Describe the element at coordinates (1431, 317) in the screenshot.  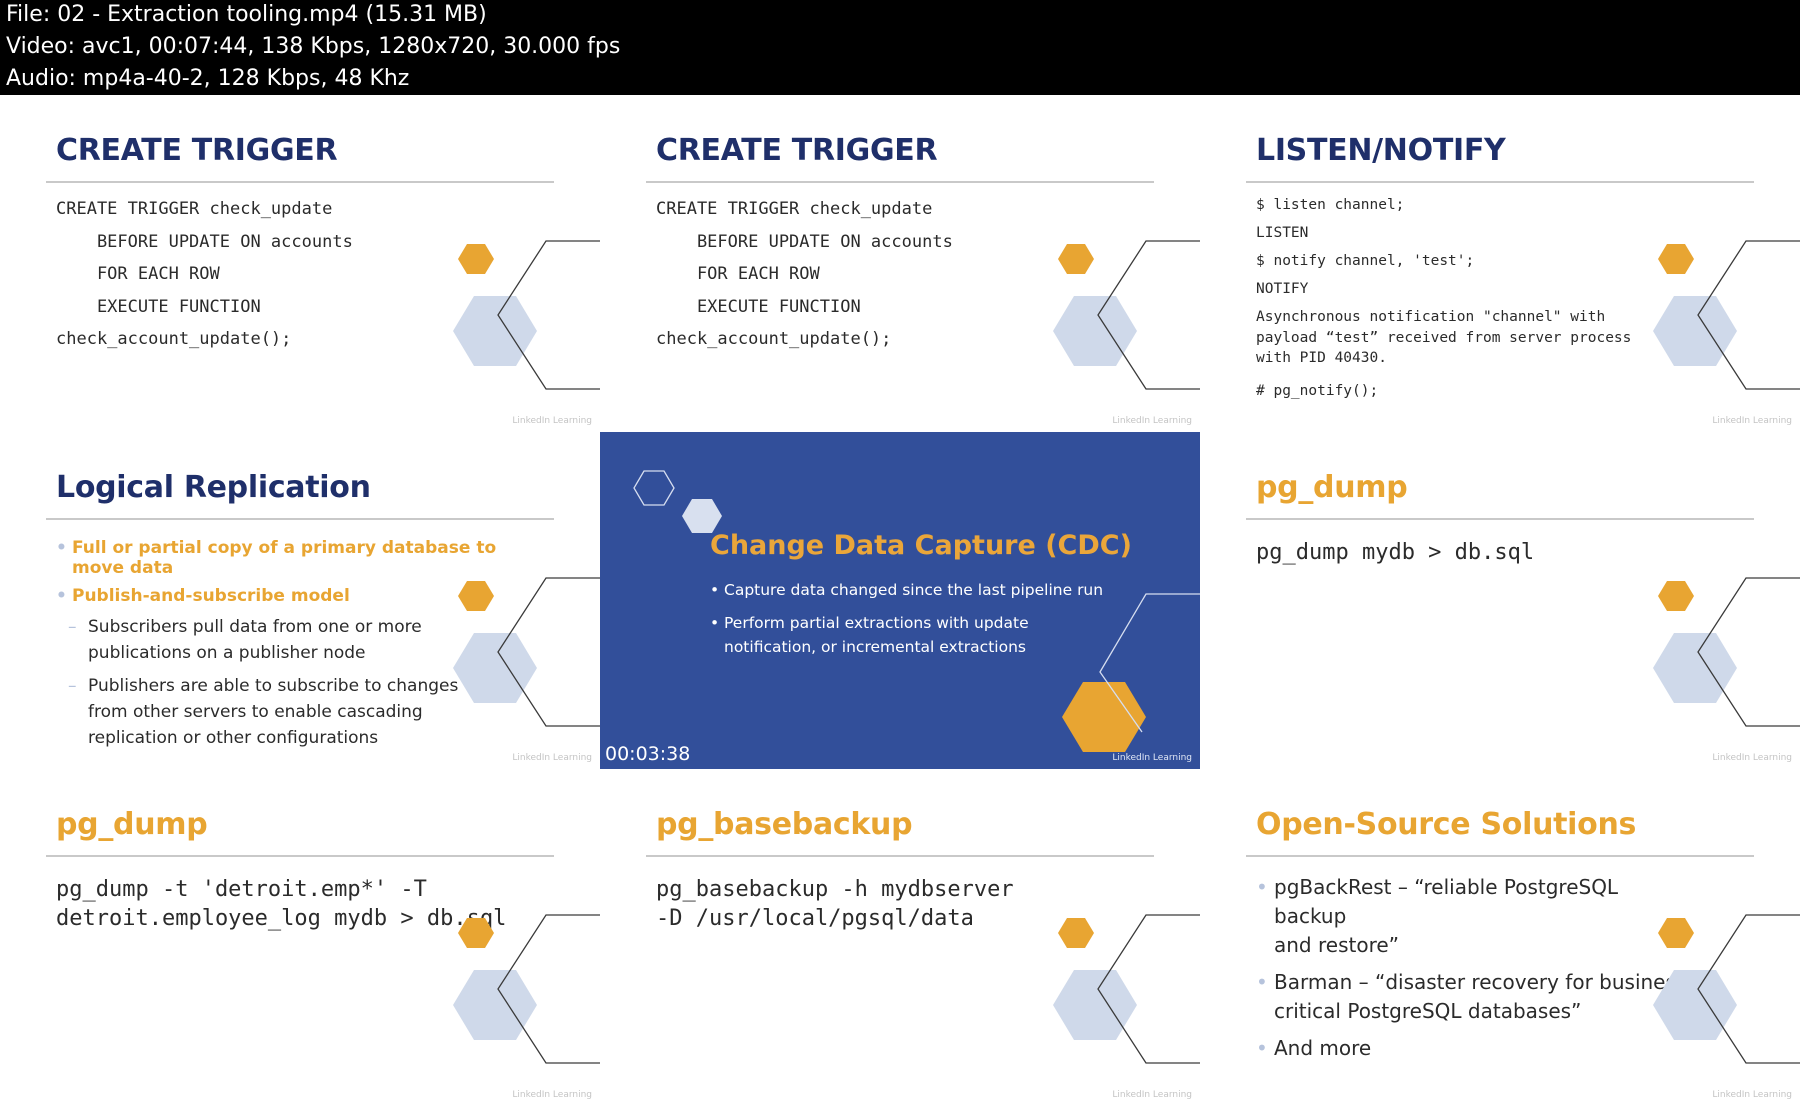
I see `code-line: Asynchronous notification "channel" with` at that location.